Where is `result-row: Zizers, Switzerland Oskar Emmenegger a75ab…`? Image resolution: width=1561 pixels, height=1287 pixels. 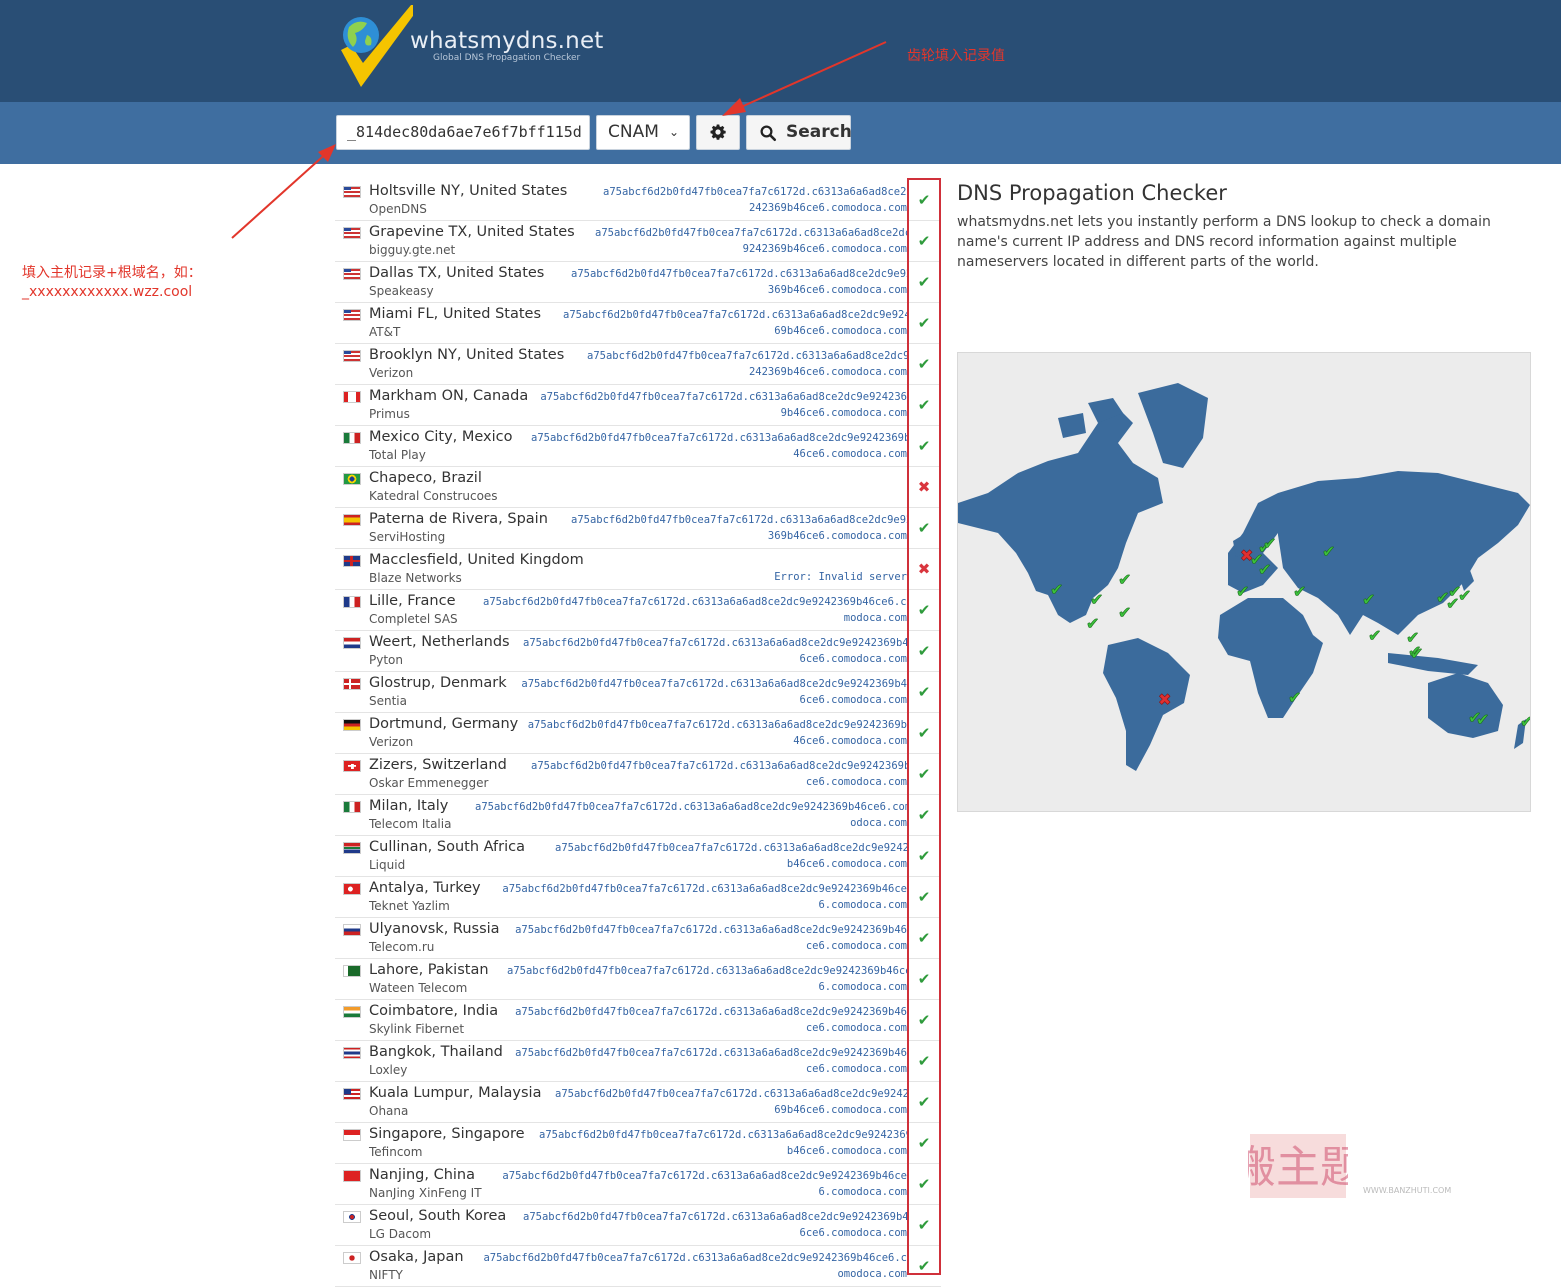
result-row: Zizers, Switzerland Oskar Emmenegger a75ab… is located at coordinates (638, 774).